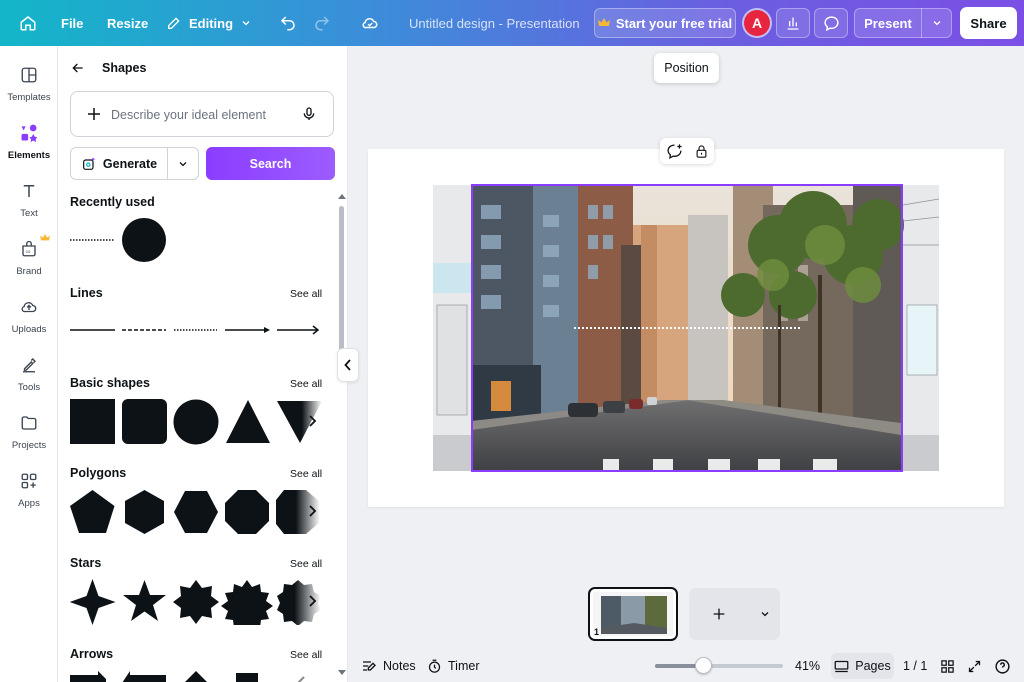  Describe the element at coordinates (342, 673) in the screenshot. I see `scroll-down-icon` at that location.